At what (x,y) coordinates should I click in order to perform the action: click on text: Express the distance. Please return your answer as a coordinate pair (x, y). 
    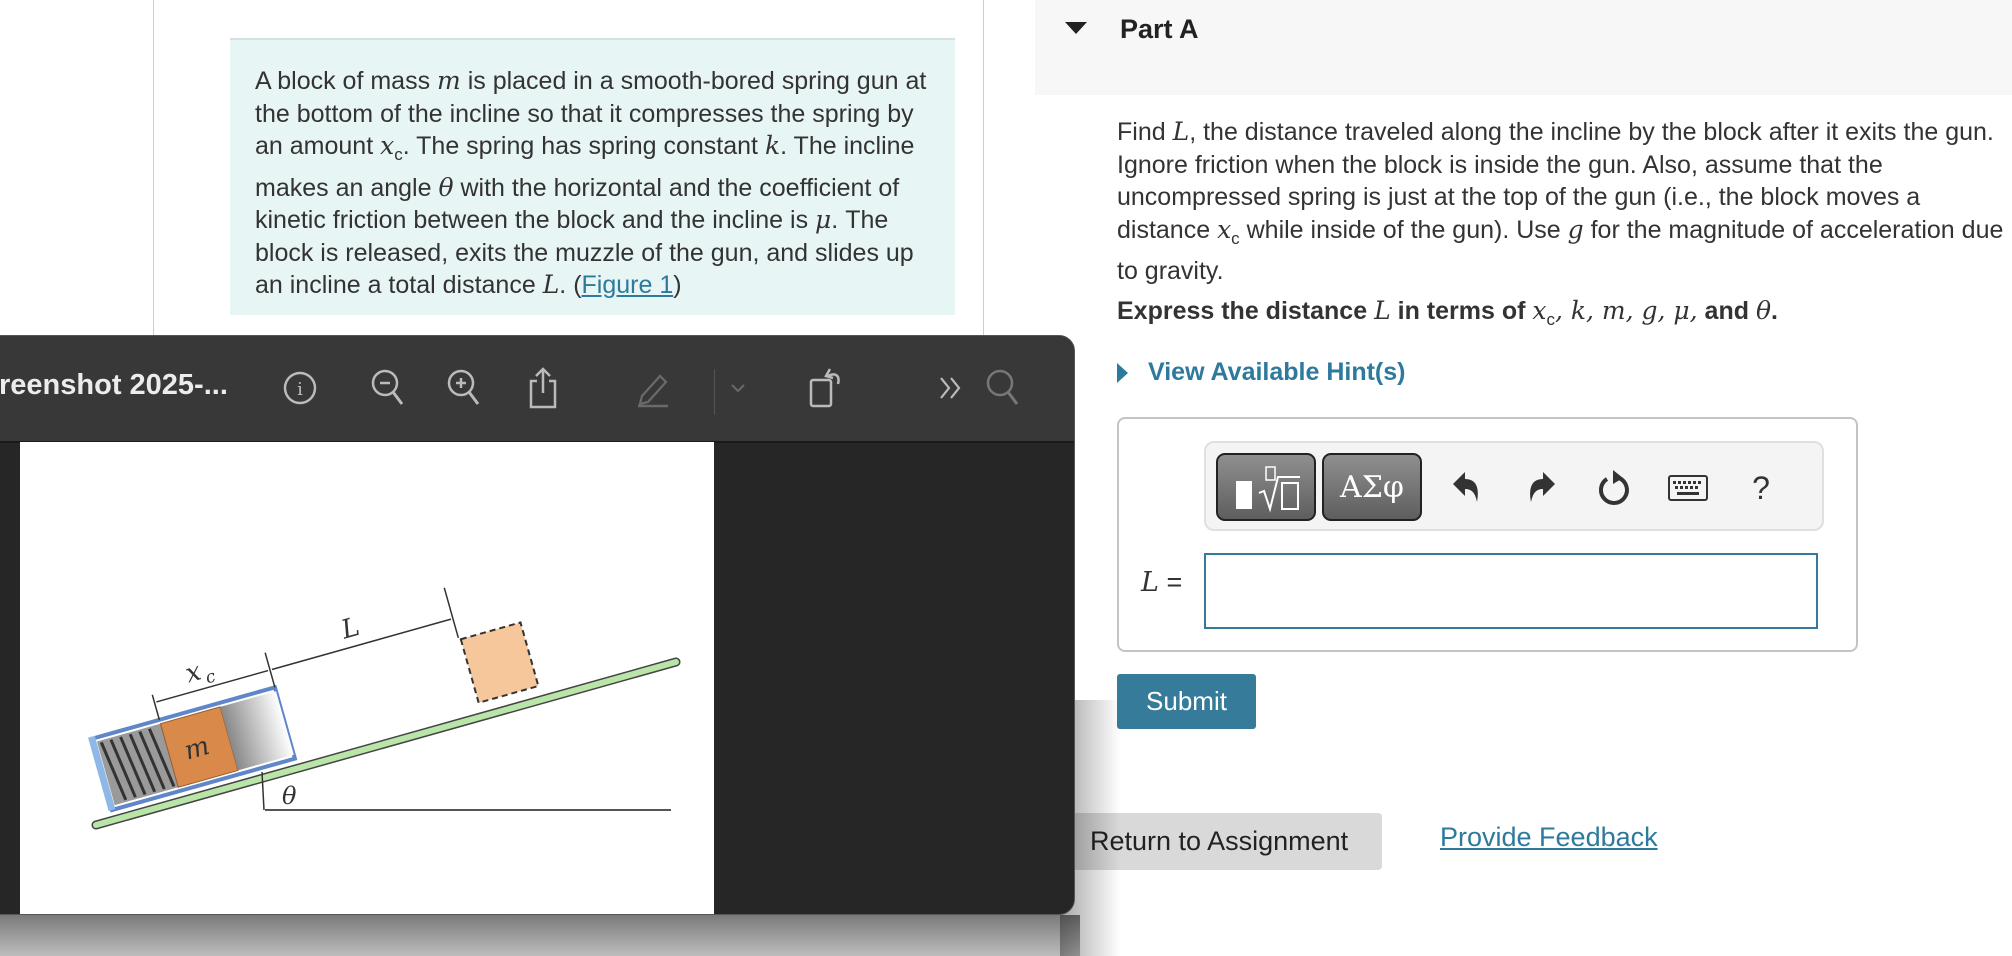
    Looking at the image, I should click on (1246, 311).